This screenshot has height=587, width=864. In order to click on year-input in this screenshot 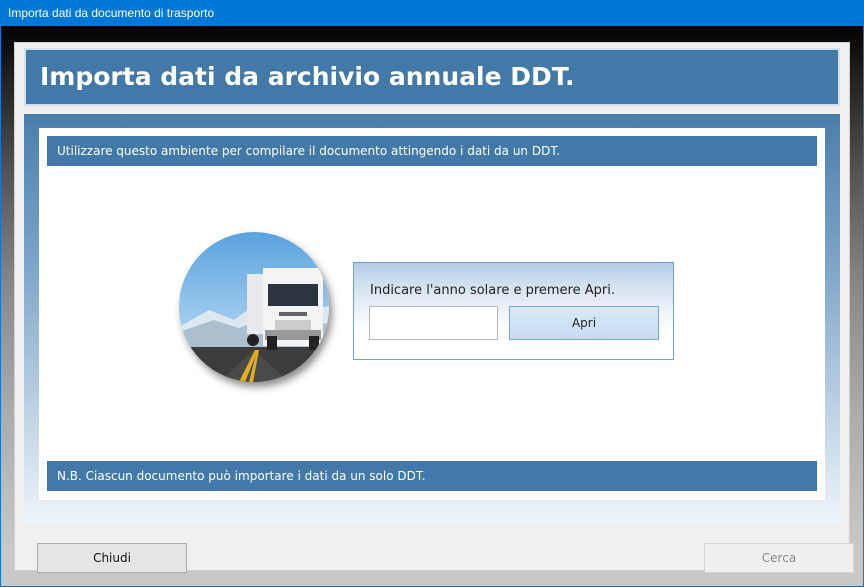, I will do `click(433, 323)`.